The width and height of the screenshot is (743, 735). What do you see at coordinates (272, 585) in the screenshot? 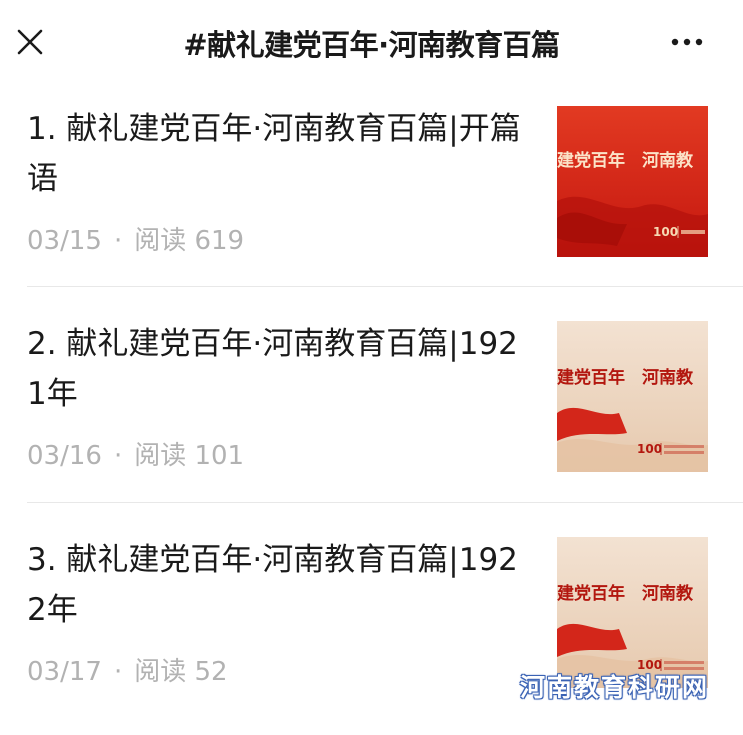
I see `article-title: 3. 献礼建党百年·河南教育百篇|1922年` at bounding box center [272, 585].